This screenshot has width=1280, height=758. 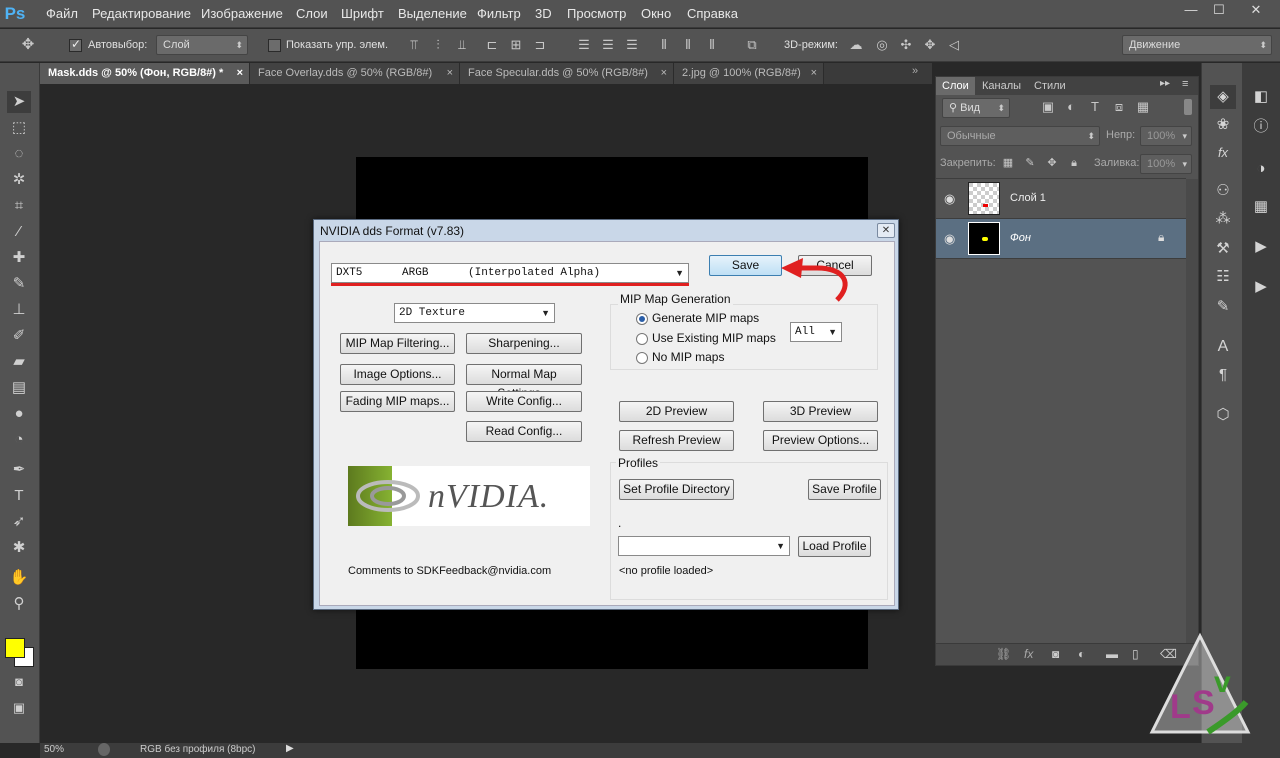 What do you see at coordinates (19, 362) in the screenshot?
I see `eraser-tool-icon: ▰` at bounding box center [19, 362].